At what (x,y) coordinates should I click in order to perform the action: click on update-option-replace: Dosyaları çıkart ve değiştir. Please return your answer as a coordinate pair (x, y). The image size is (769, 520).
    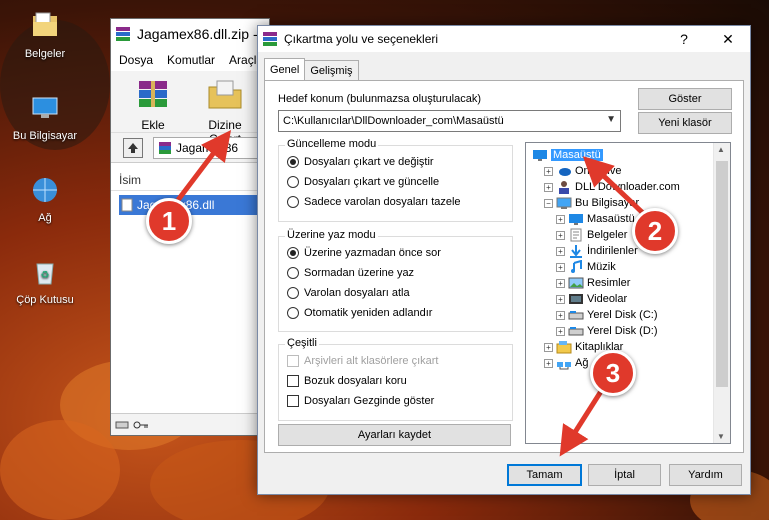
    Looking at the image, I should click on (360, 162).